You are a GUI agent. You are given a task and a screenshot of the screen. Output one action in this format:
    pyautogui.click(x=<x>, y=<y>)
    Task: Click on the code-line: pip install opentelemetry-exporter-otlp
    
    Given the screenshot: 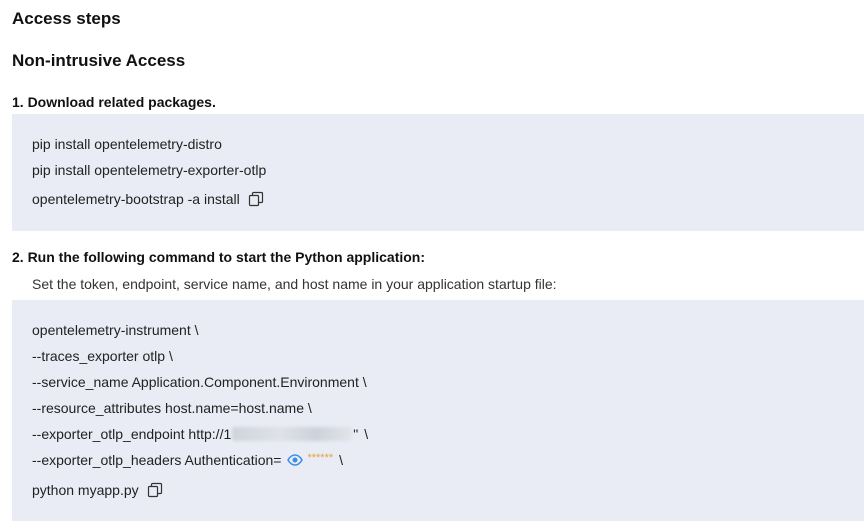 What is the action you would take?
    pyautogui.click(x=149, y=170)
    